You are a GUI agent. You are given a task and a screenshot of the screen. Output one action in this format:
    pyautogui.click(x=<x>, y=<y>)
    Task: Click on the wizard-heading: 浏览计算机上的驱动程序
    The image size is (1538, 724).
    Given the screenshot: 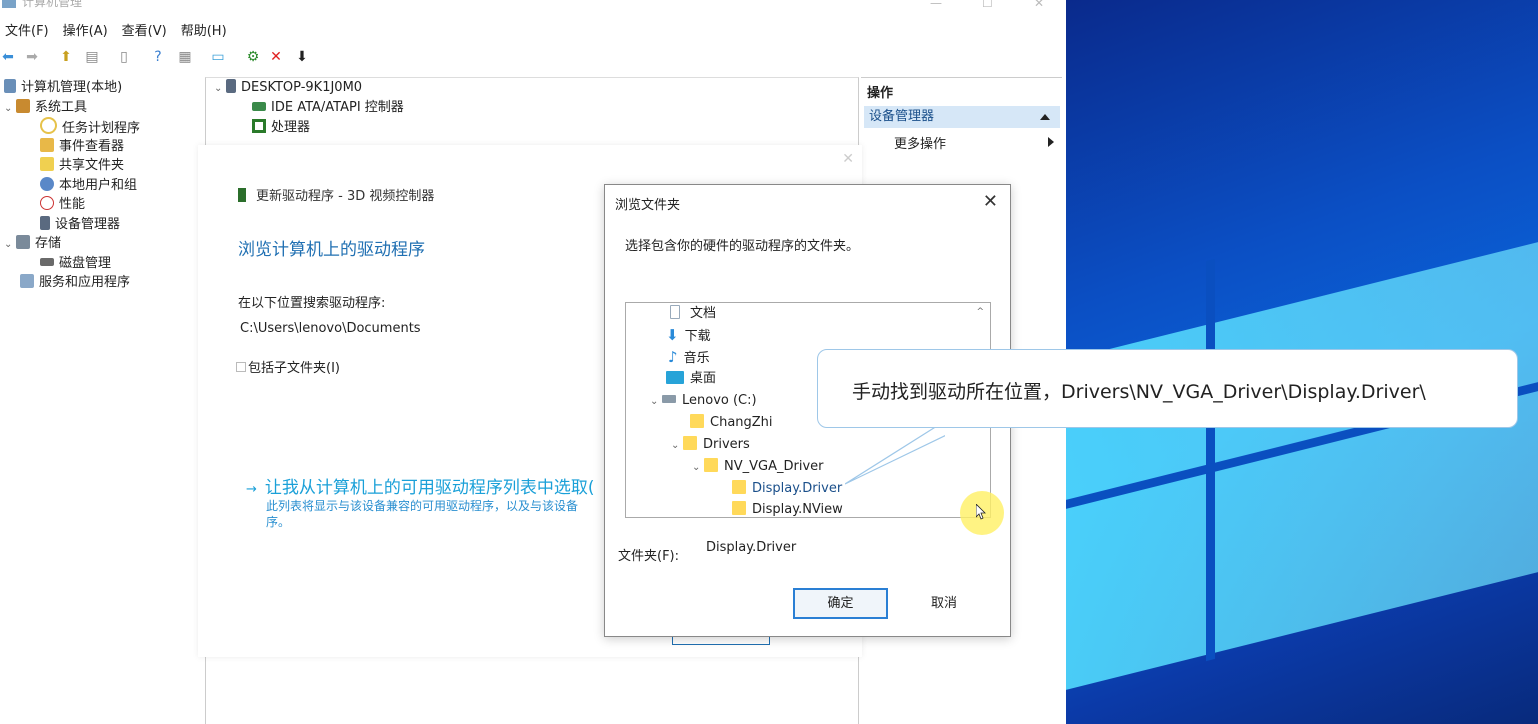 What is the action you would take?
    pyautogui.click(x=331, y=250)
    